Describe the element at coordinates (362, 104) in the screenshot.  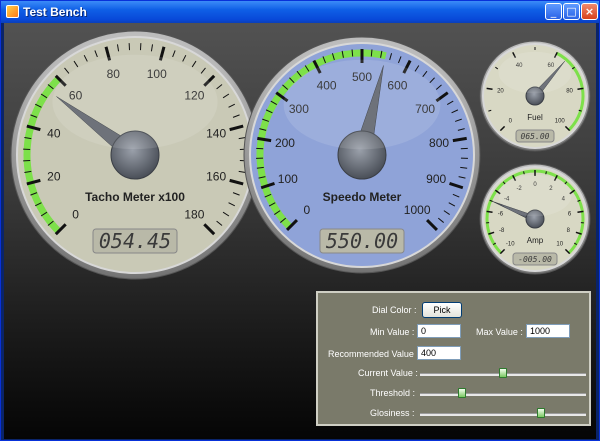
I see `speedo-gloss` at that location.